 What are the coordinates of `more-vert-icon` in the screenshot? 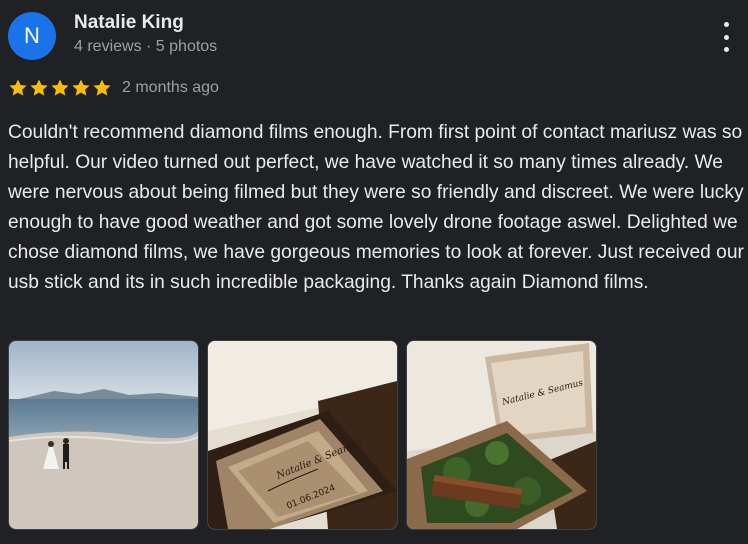 It's located at (726, 37).